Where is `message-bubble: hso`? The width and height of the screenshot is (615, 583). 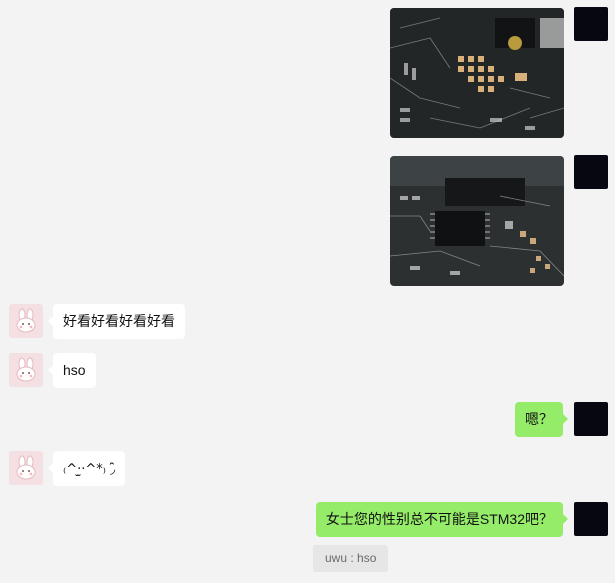
message-bubble: hso is located at coordinates (72, 370).